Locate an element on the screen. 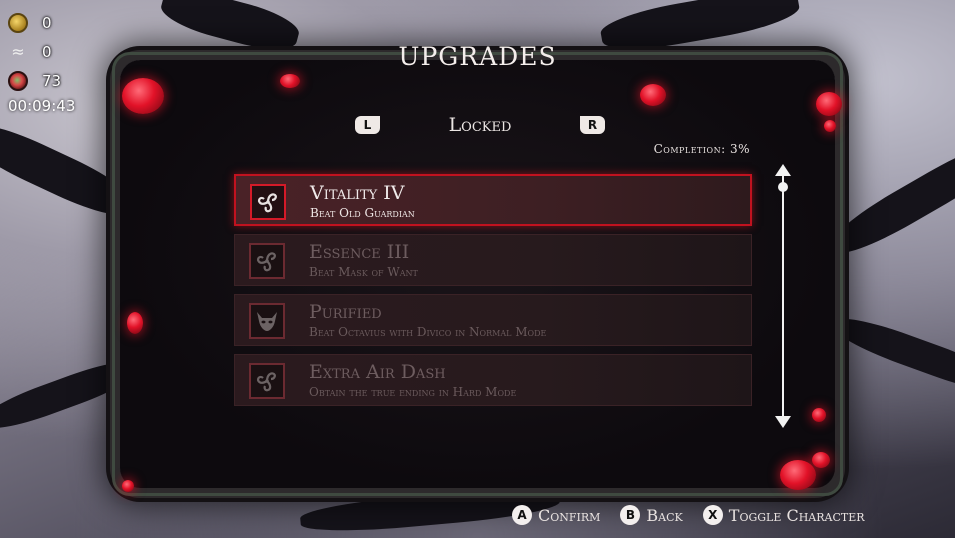 The width and height of the screenshot is (955, 538). upgrade-description: Obtain the true ending in Hard Mode is located at coordinates (413, 392).